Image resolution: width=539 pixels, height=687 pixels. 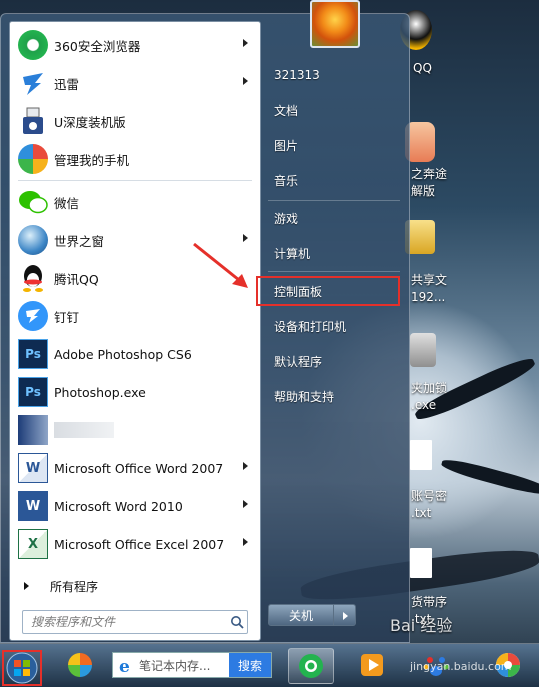 I want to click on program-label: 管理我的手机, so click(x=92, y=160).